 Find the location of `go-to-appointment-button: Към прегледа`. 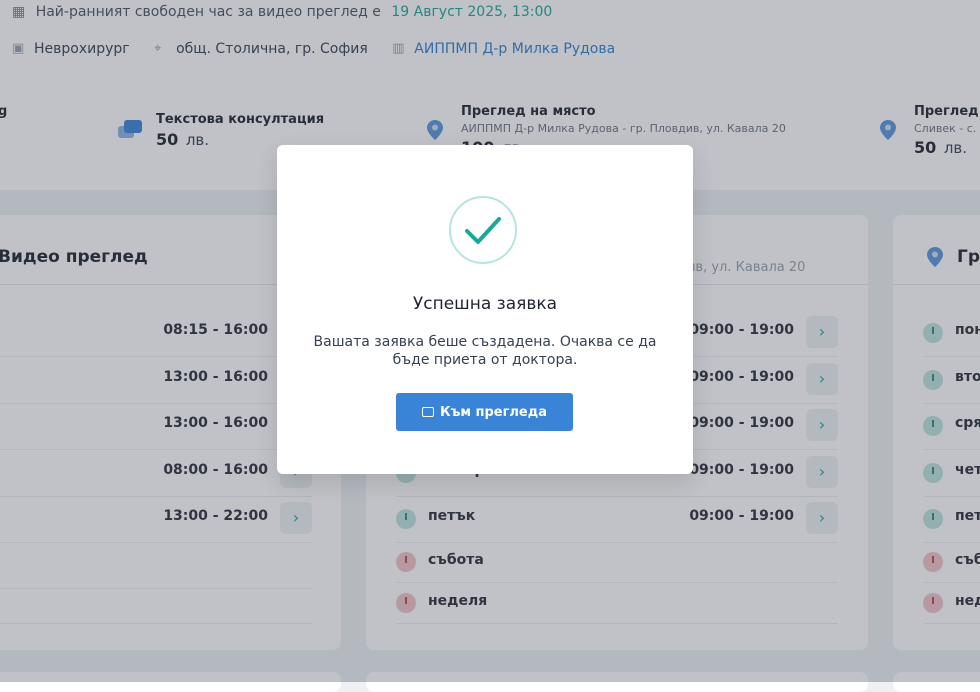

go-to-appointment-button: Към прегледа is located at coordinates (484, 412).